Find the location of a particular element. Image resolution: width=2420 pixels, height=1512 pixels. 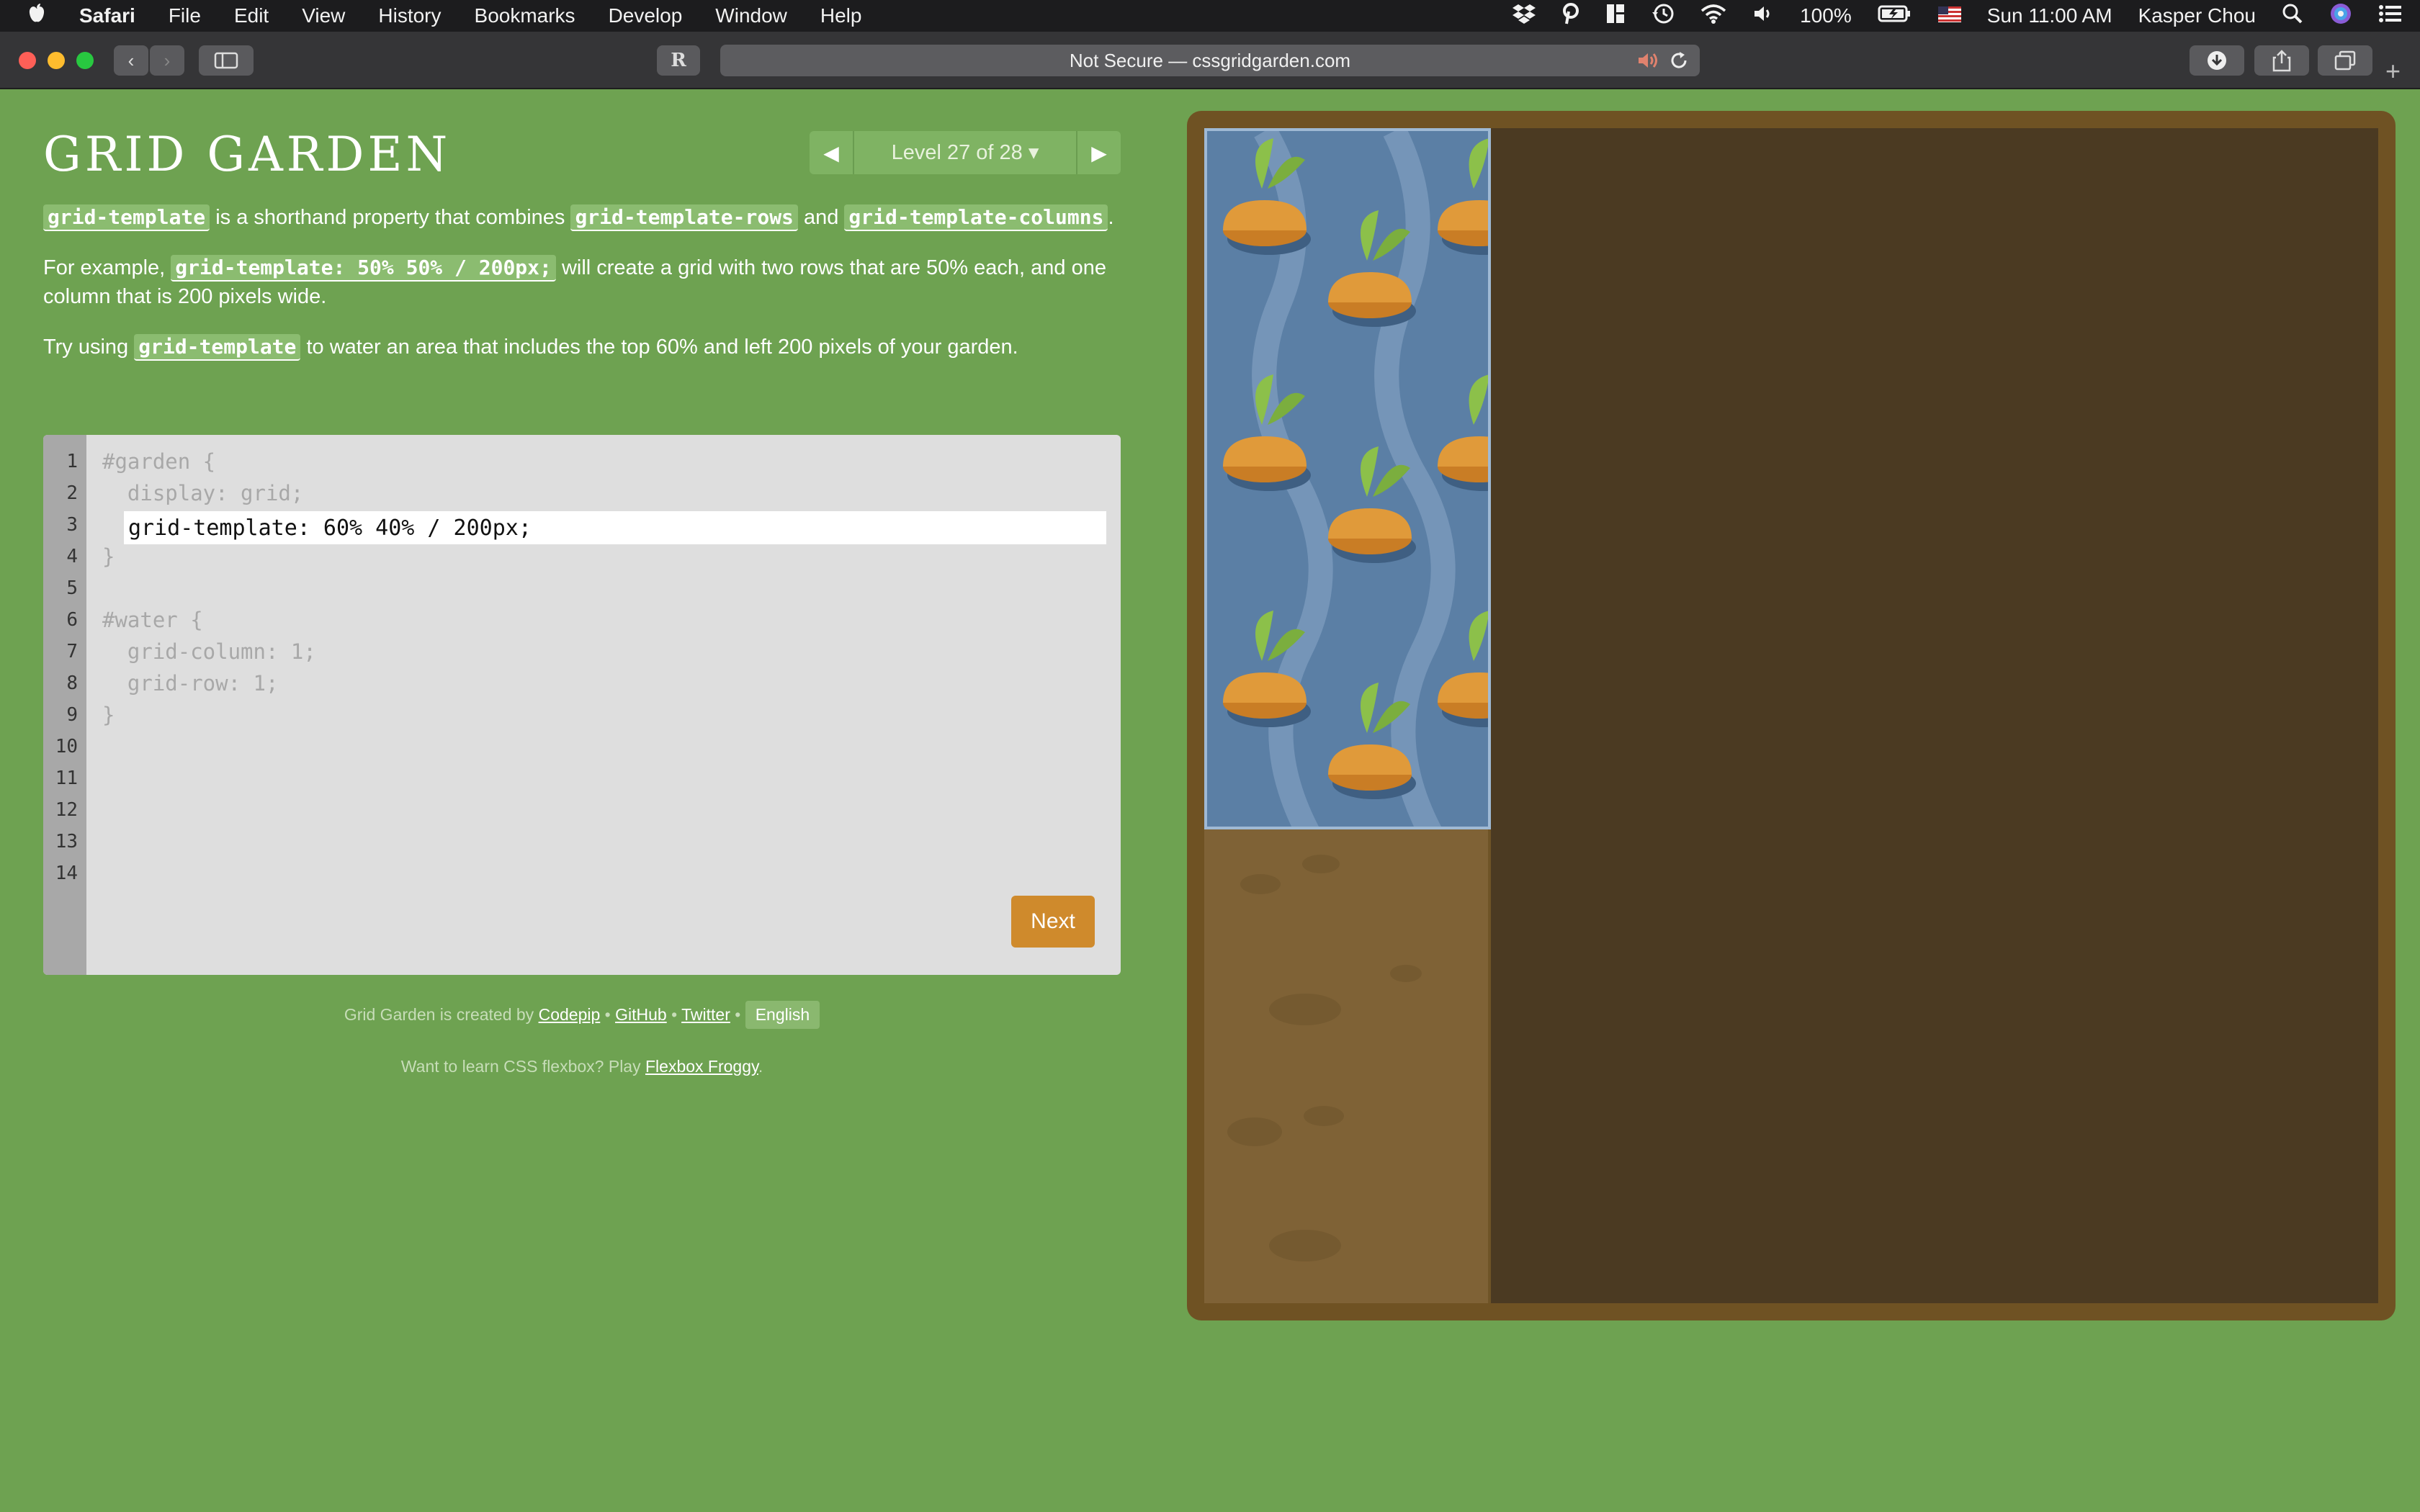

battery-icon is located at coordinates (1895, 16).